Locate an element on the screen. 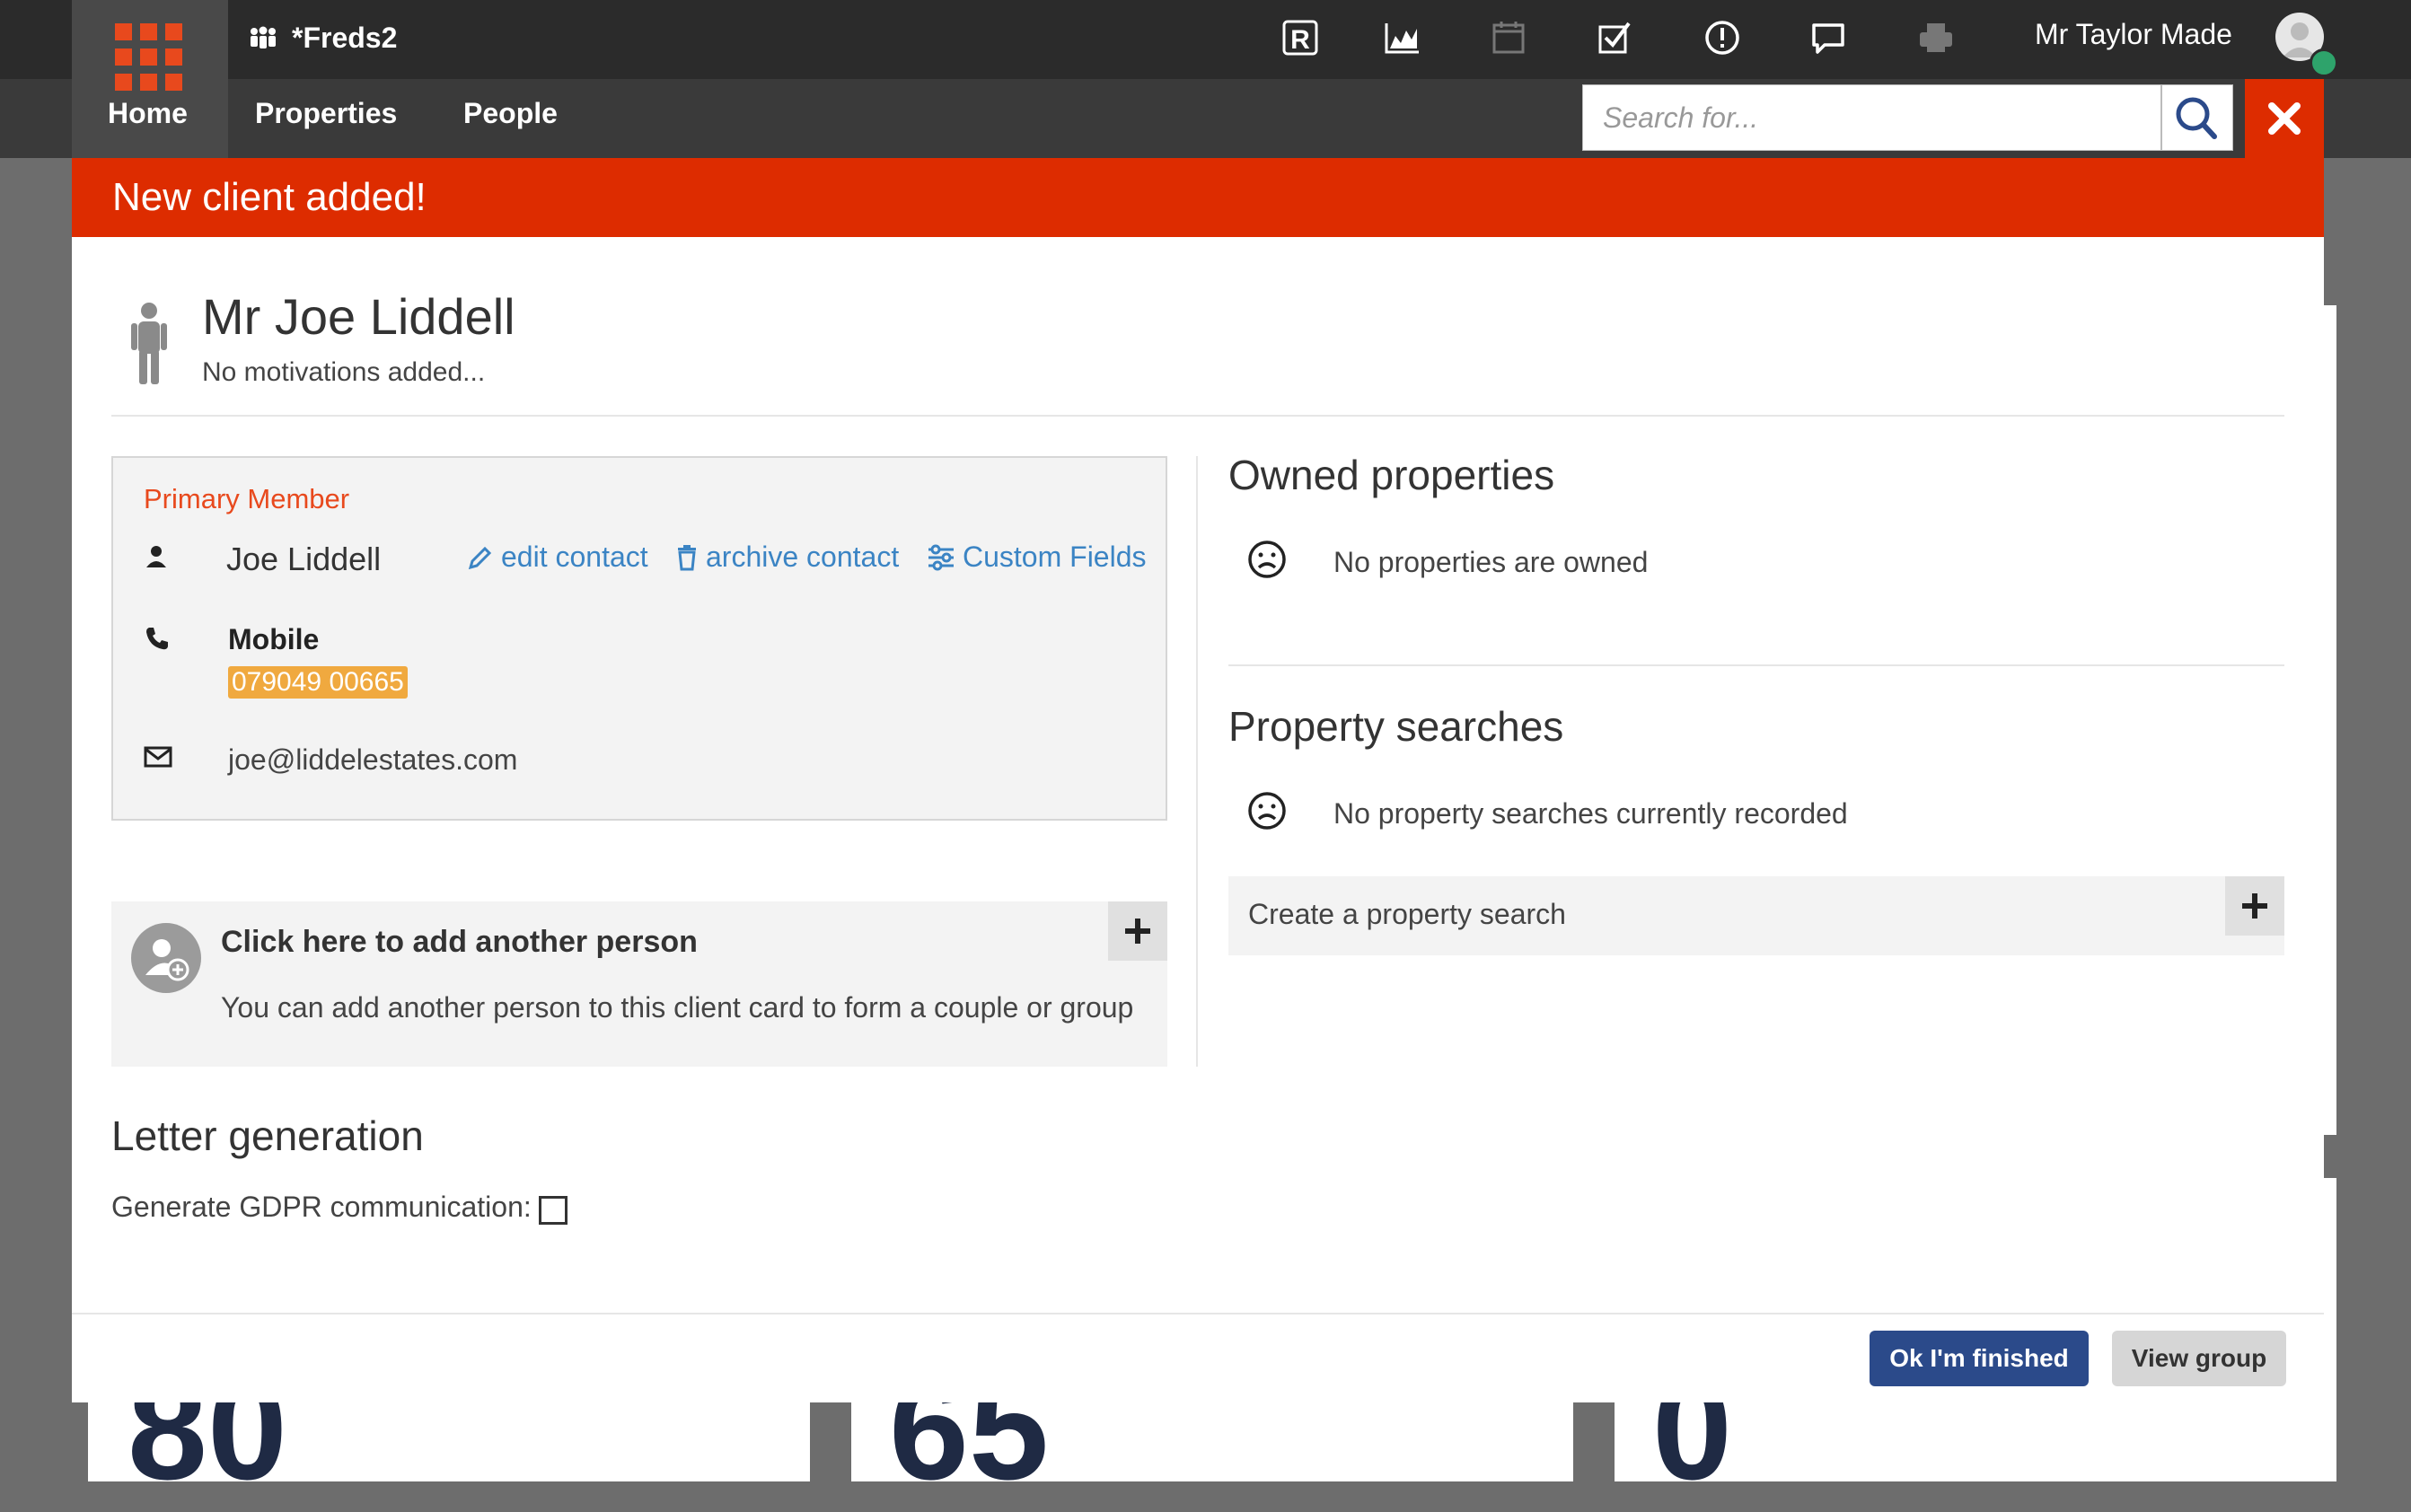 The image size is (2411, 1512). custom-fields-link: Custom Fields is located at coordinates (1037, 557).